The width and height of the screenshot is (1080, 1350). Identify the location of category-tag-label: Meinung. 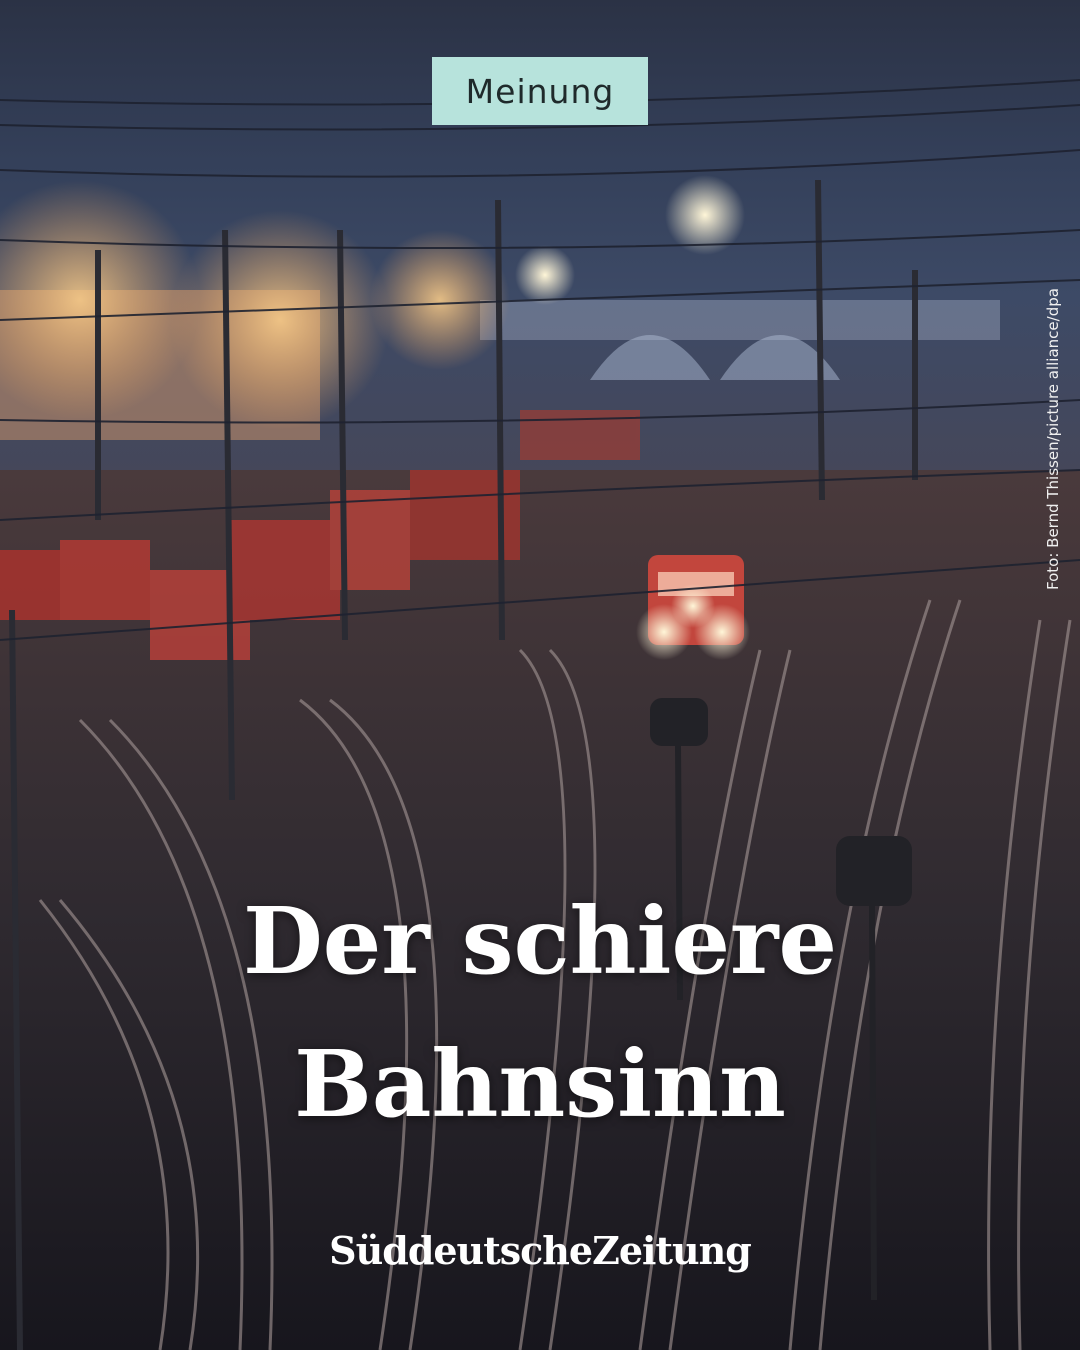
(540, 91).